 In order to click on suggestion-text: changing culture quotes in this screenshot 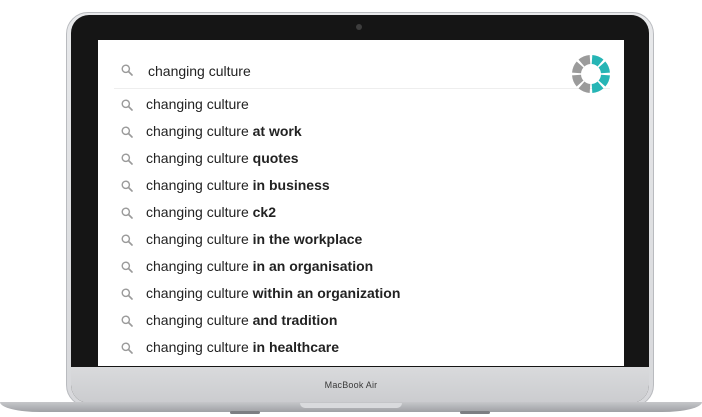, I will do `click(222, 158)`.